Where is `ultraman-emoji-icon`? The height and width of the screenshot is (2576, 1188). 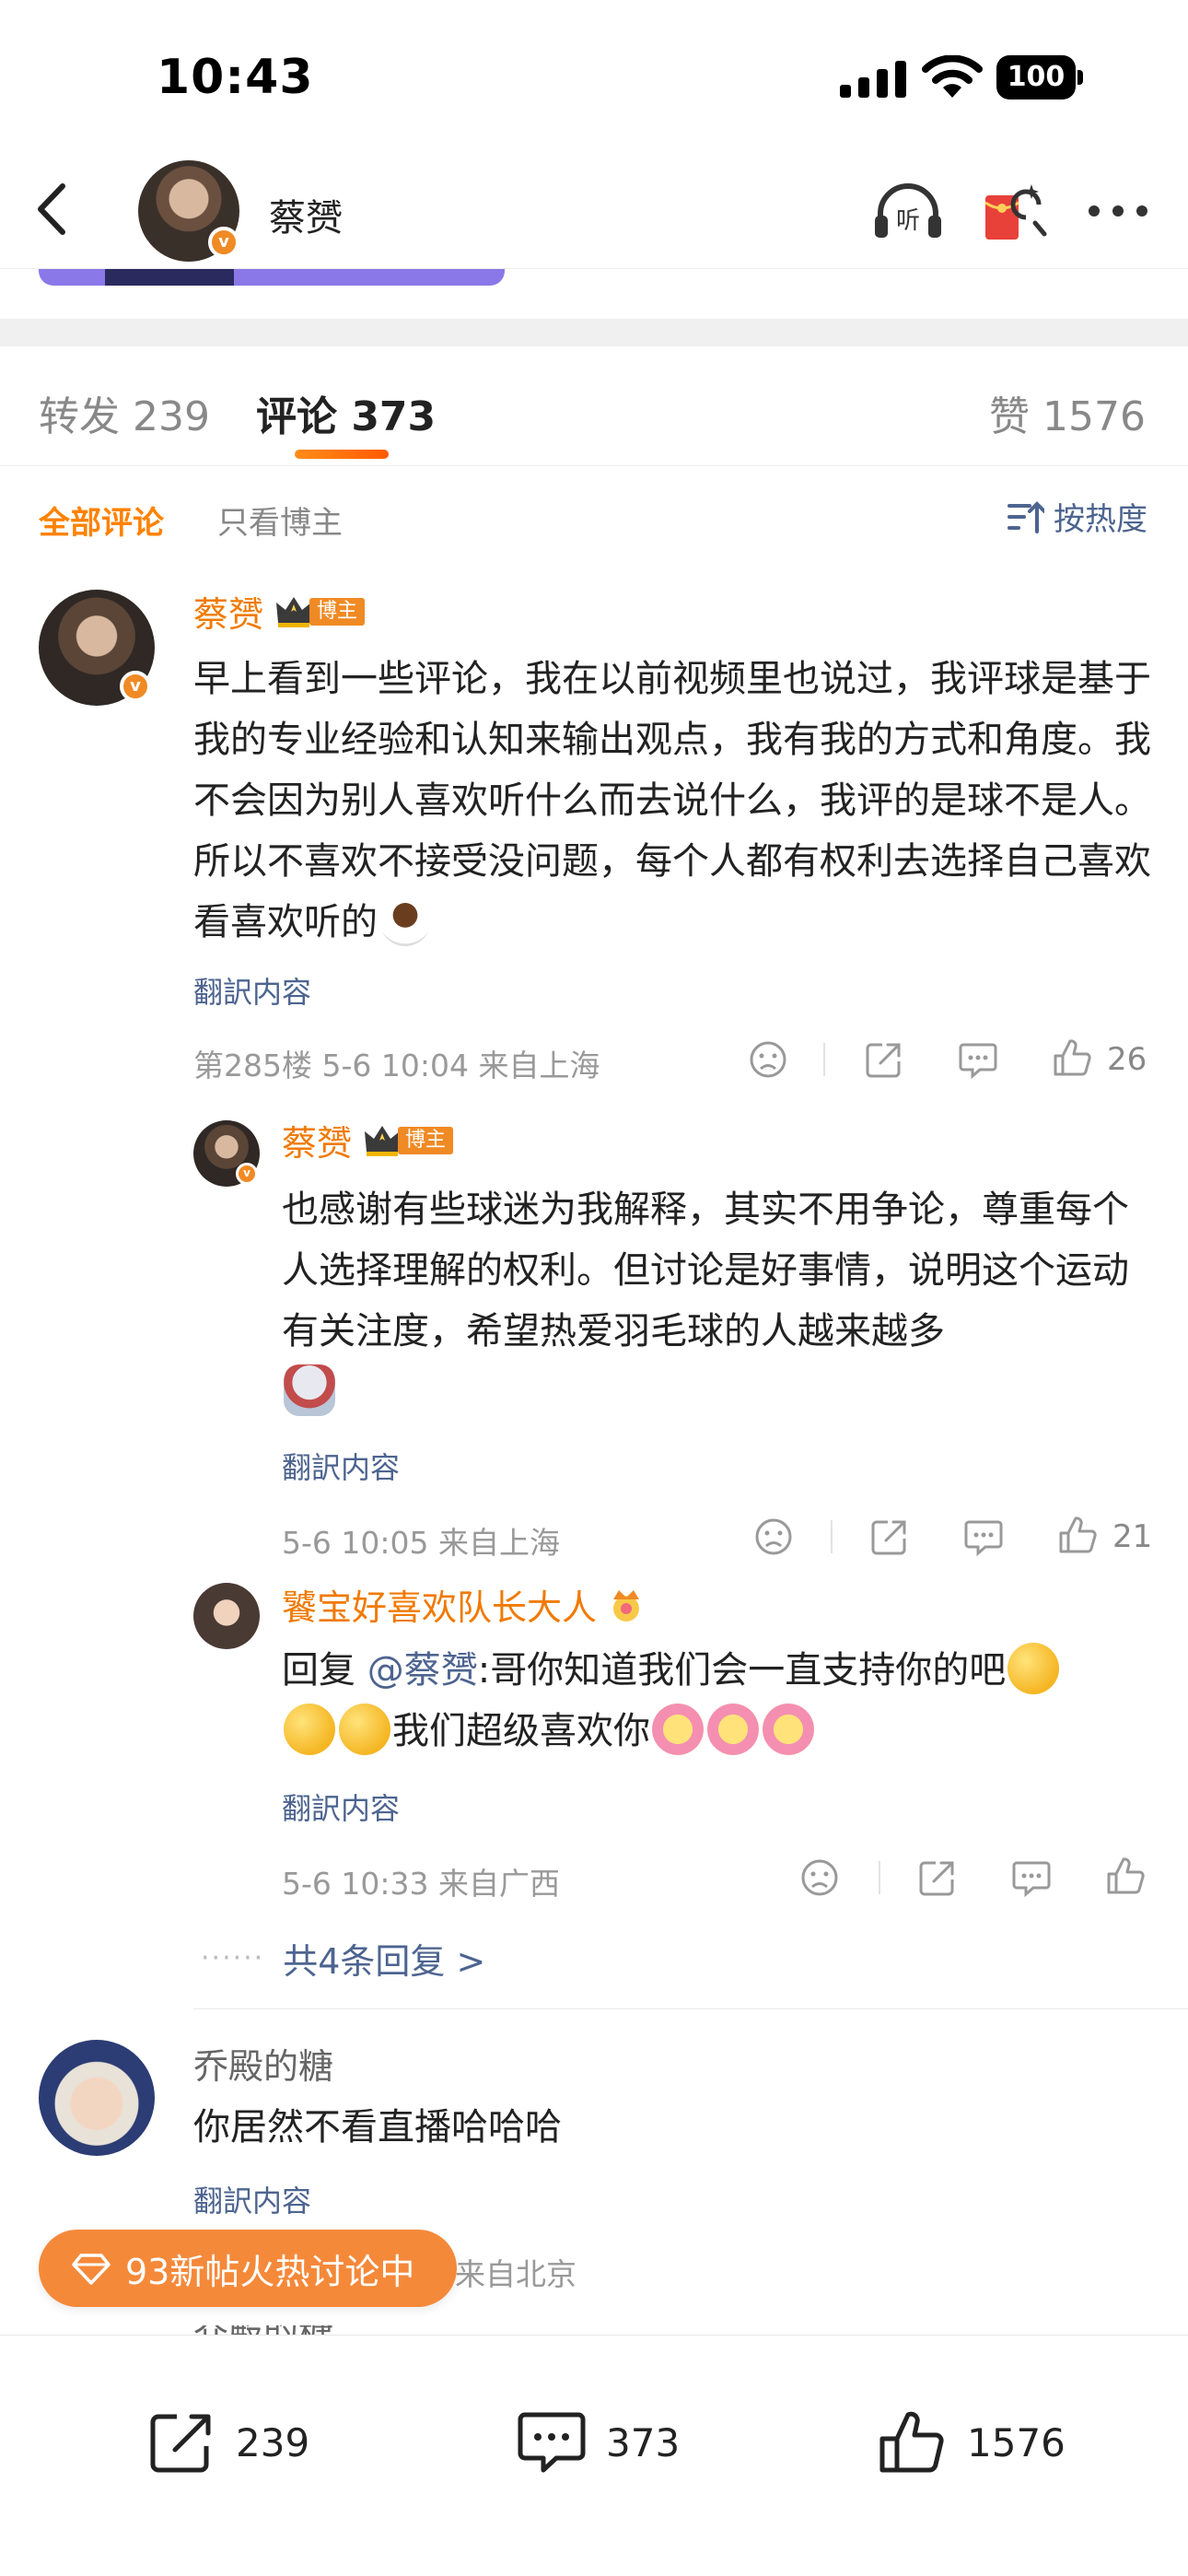 ultraman-emoji-icon is located at coordinates (309, 1390).